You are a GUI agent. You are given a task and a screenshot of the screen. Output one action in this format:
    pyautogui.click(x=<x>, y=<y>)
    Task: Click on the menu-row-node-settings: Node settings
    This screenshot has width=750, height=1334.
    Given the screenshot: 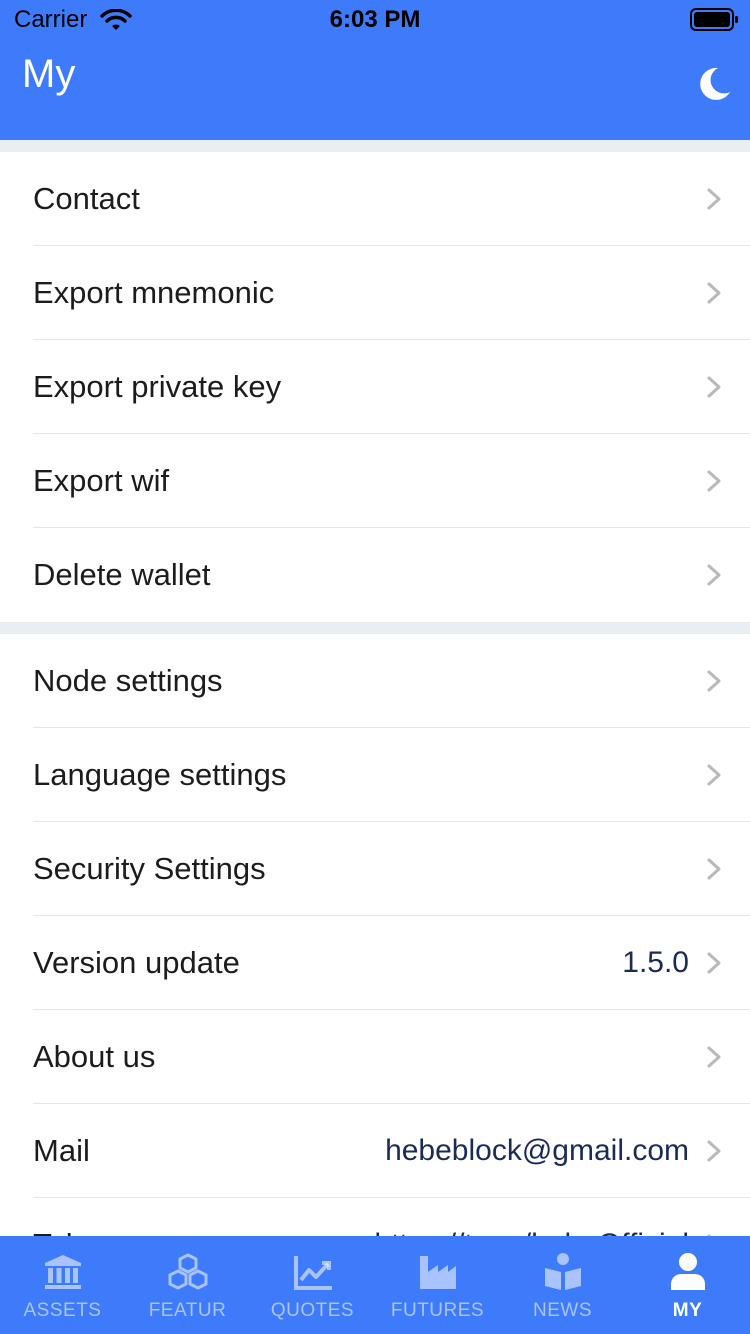 What is the action you would take?
    pyautogui.click(x=375, y=681)
    